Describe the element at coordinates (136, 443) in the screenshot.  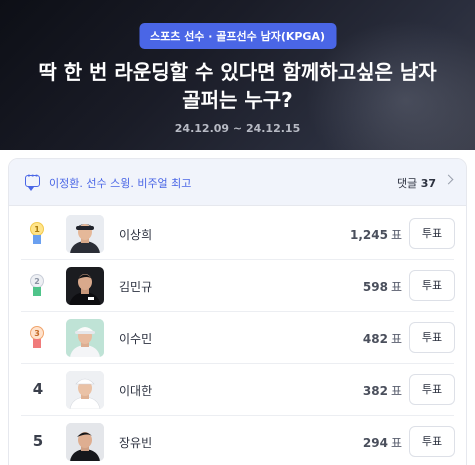
I see `player-name: 장유빈` at that location.